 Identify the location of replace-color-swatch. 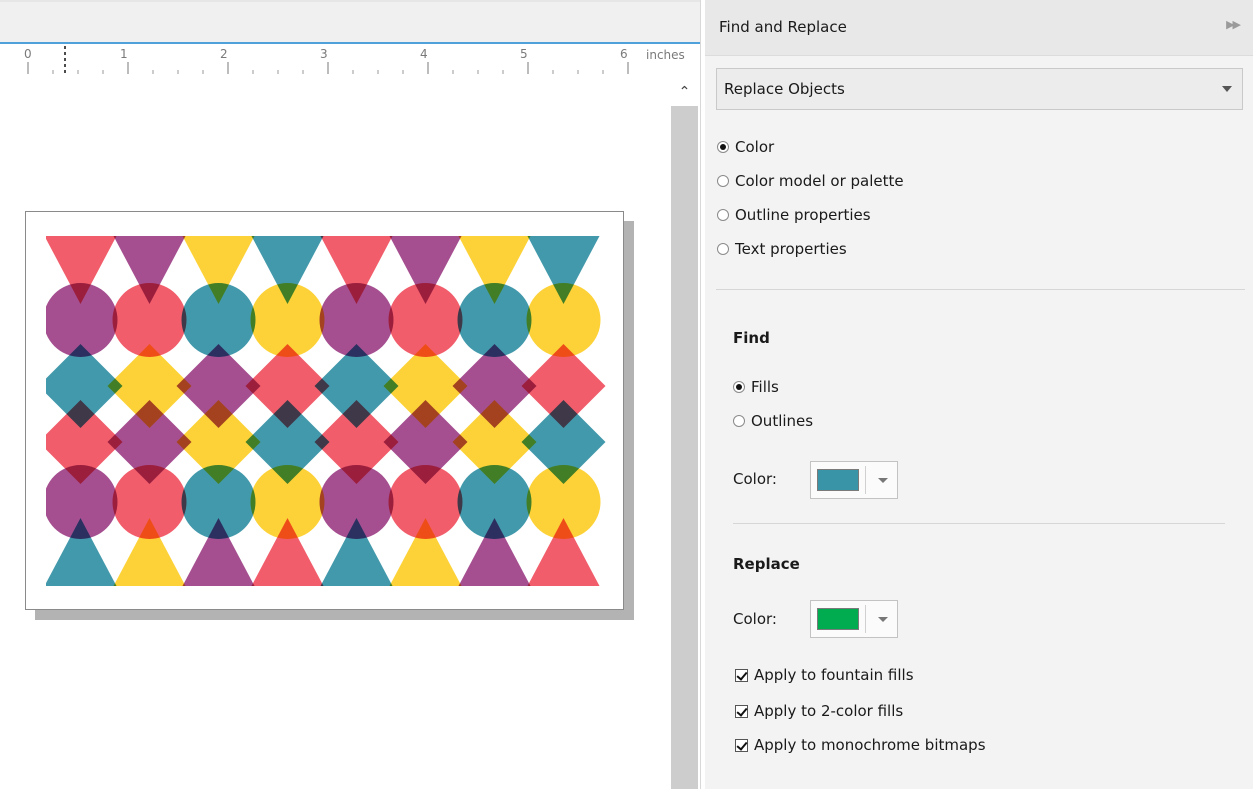
(838, 619).